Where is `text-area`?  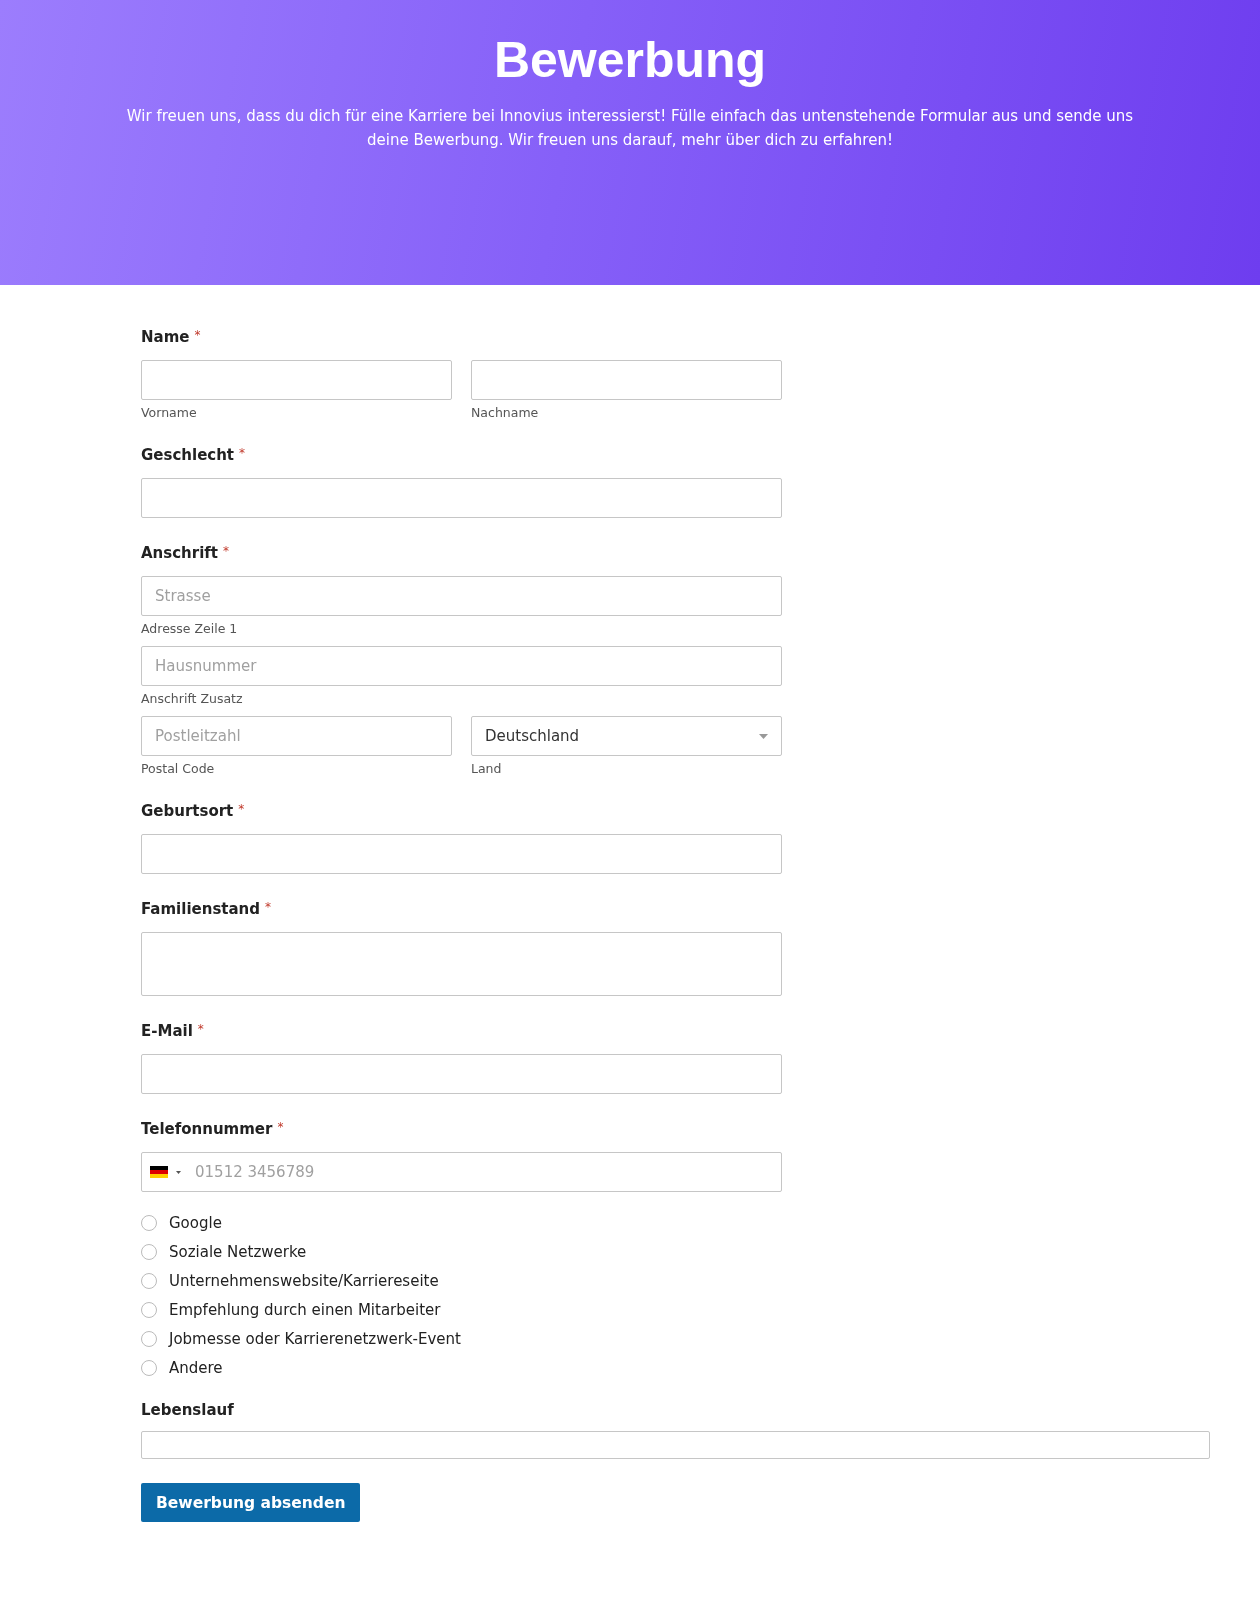
text-area is located at coordinates (461, 964).